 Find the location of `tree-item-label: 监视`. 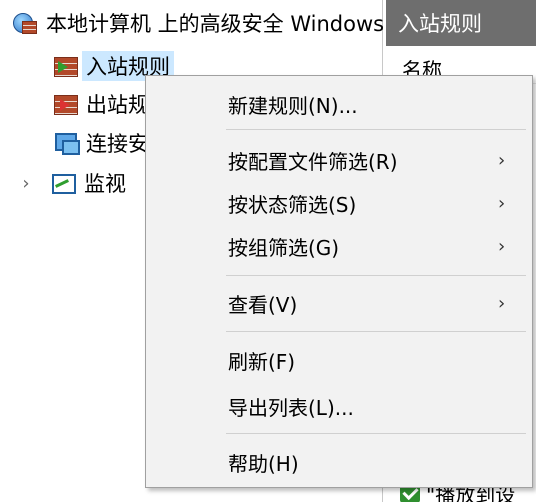

tree-item-label: 监视 is located at coordinates (105, 184).